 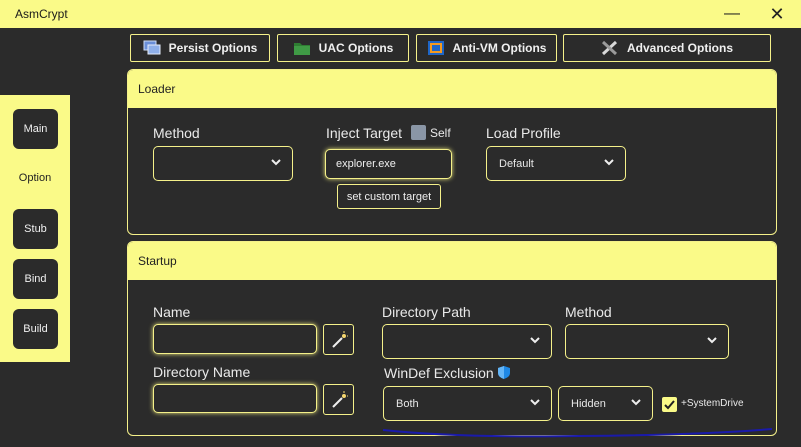 I want to click on generate-name-button, so click(x=338, y=339).